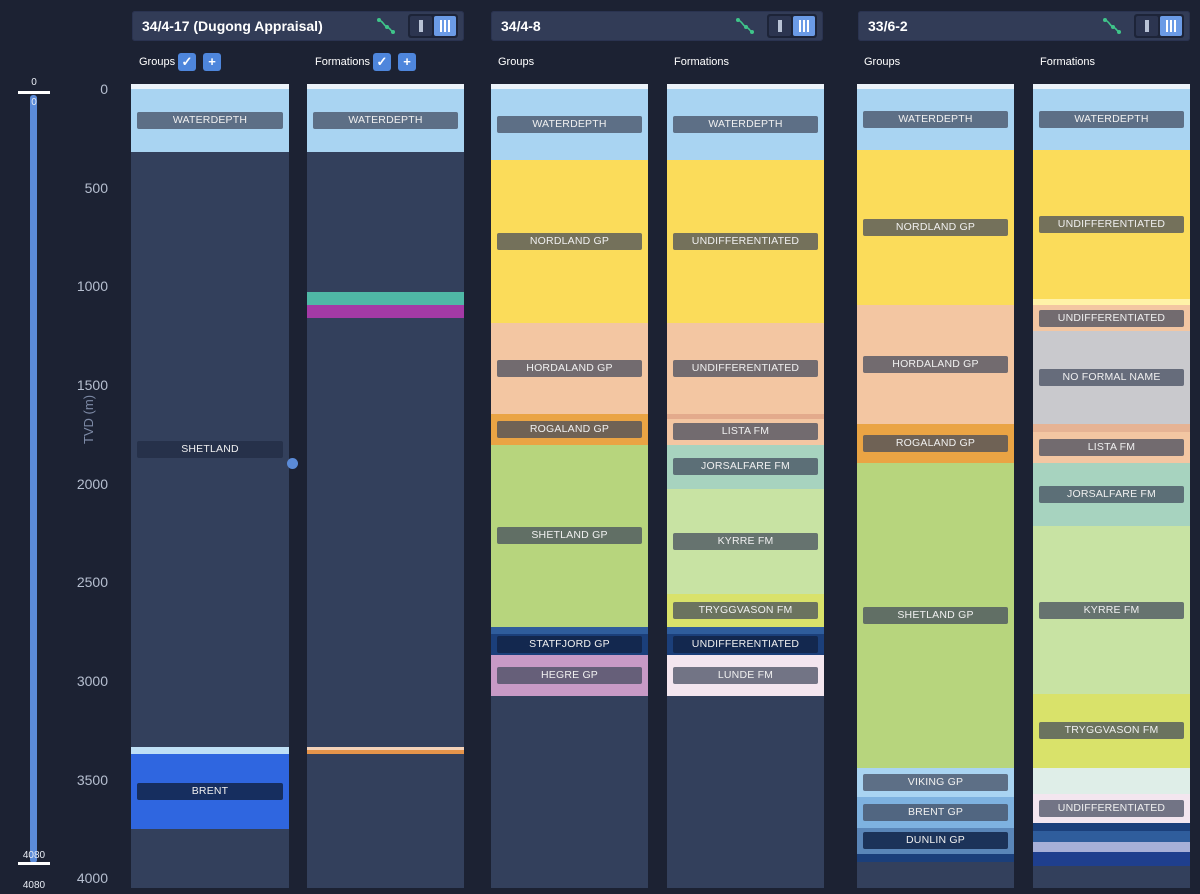  What do you see at coordinates (702, 62) in the screenshot?
I see `column-label: Formations` at bounding box center [702, 62].